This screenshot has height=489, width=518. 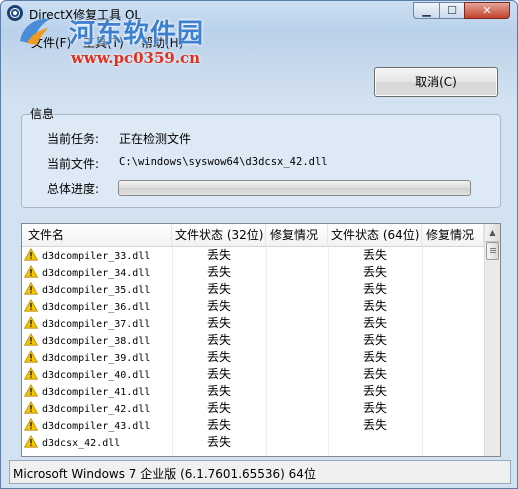 I want to click on filename-cell: d3dcompiler_36.dll, so click(x=87, y=306).